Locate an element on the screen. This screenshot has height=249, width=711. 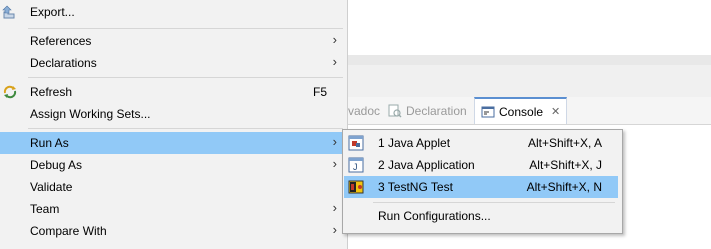
refresh-icon is located at coordinates (10, 92).